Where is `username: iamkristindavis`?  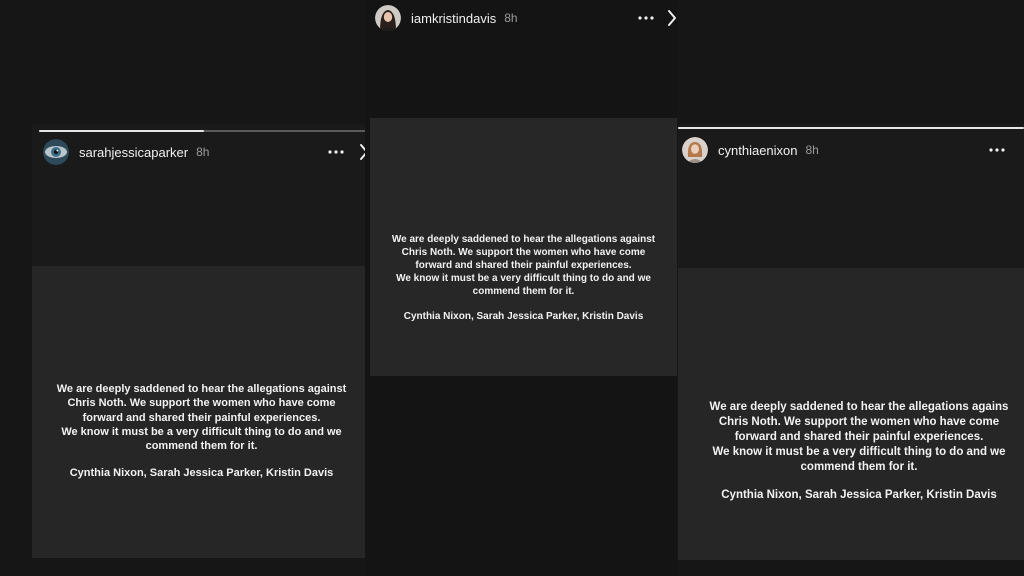
username: iamkristindavis is located at coordinates (453, 18).